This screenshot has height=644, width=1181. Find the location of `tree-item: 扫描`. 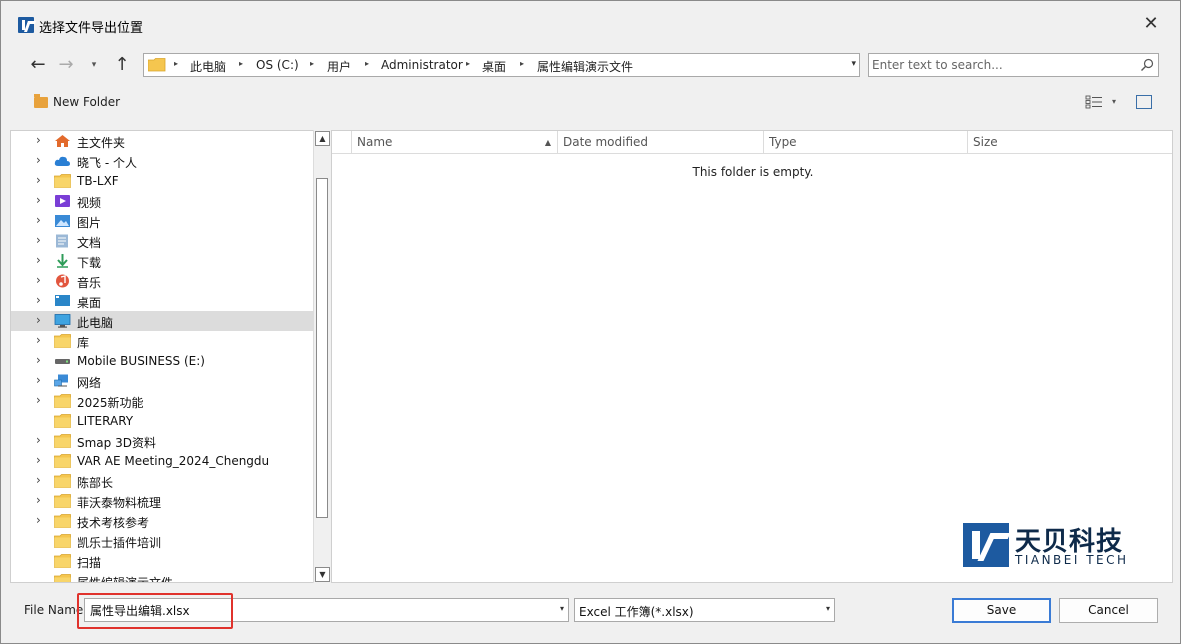

tree-item: 扫描 is located at coordinates (163, 561).